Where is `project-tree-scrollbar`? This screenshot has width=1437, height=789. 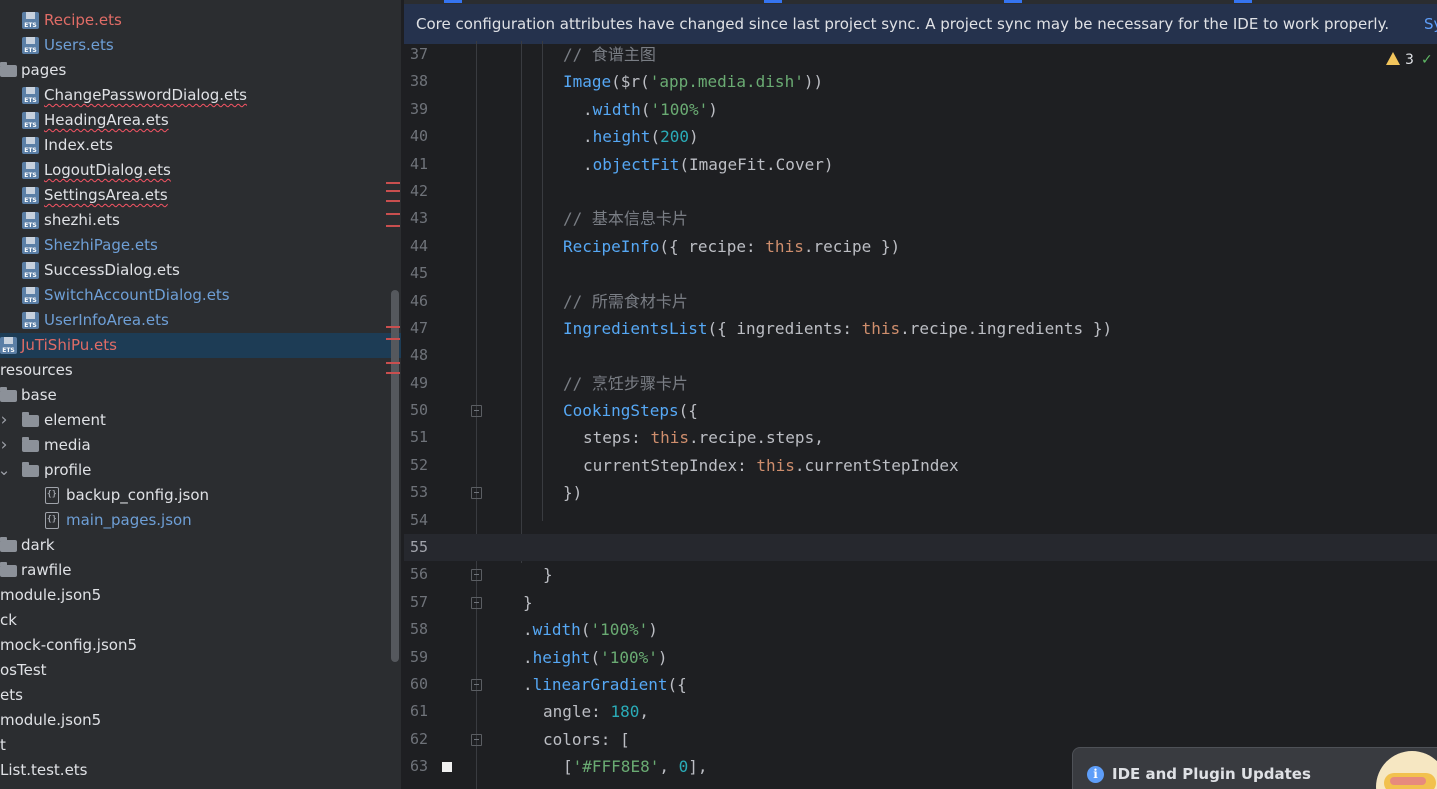 project-tree-scrollbar is located at coordinates (395, 476).